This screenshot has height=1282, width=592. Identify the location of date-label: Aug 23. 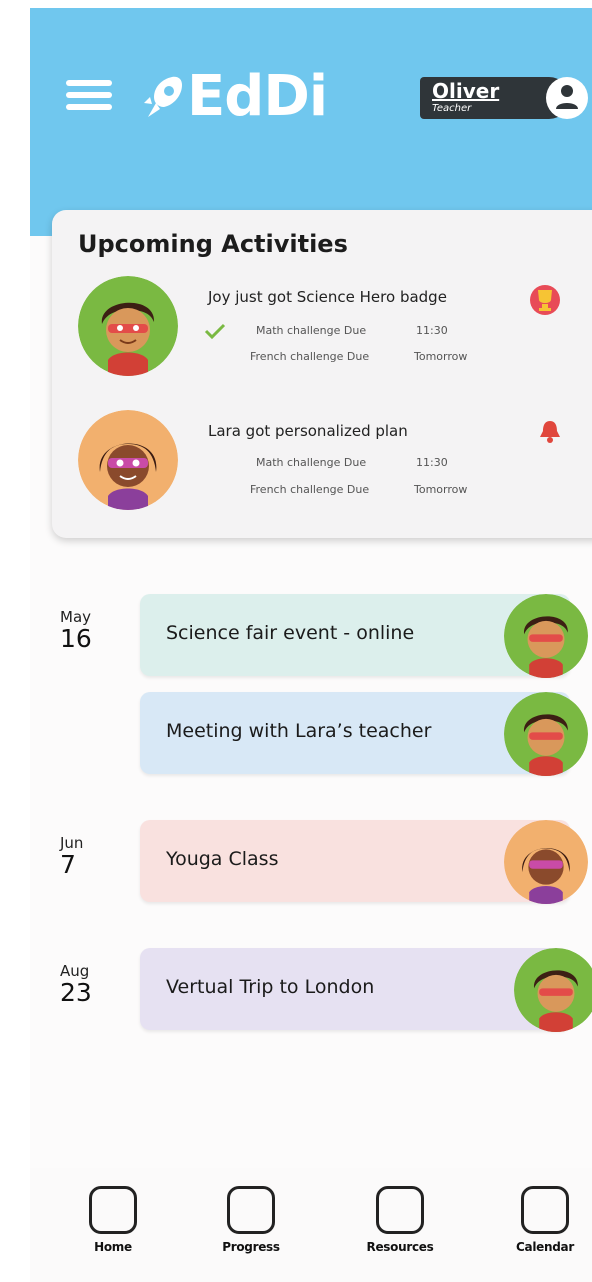
(76, 984).